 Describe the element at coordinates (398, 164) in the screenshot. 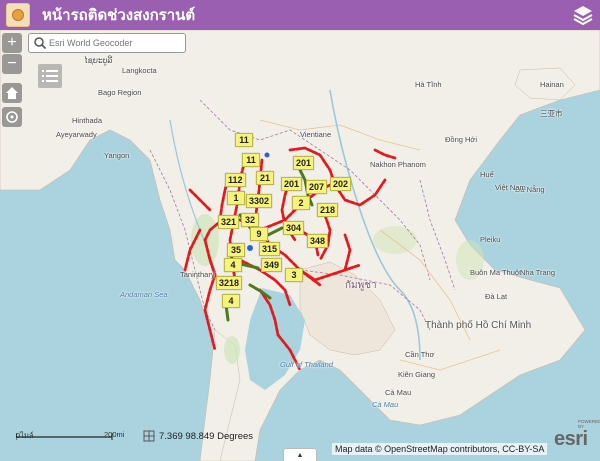

I see `place-label: Nakhon Phanom` at that location.